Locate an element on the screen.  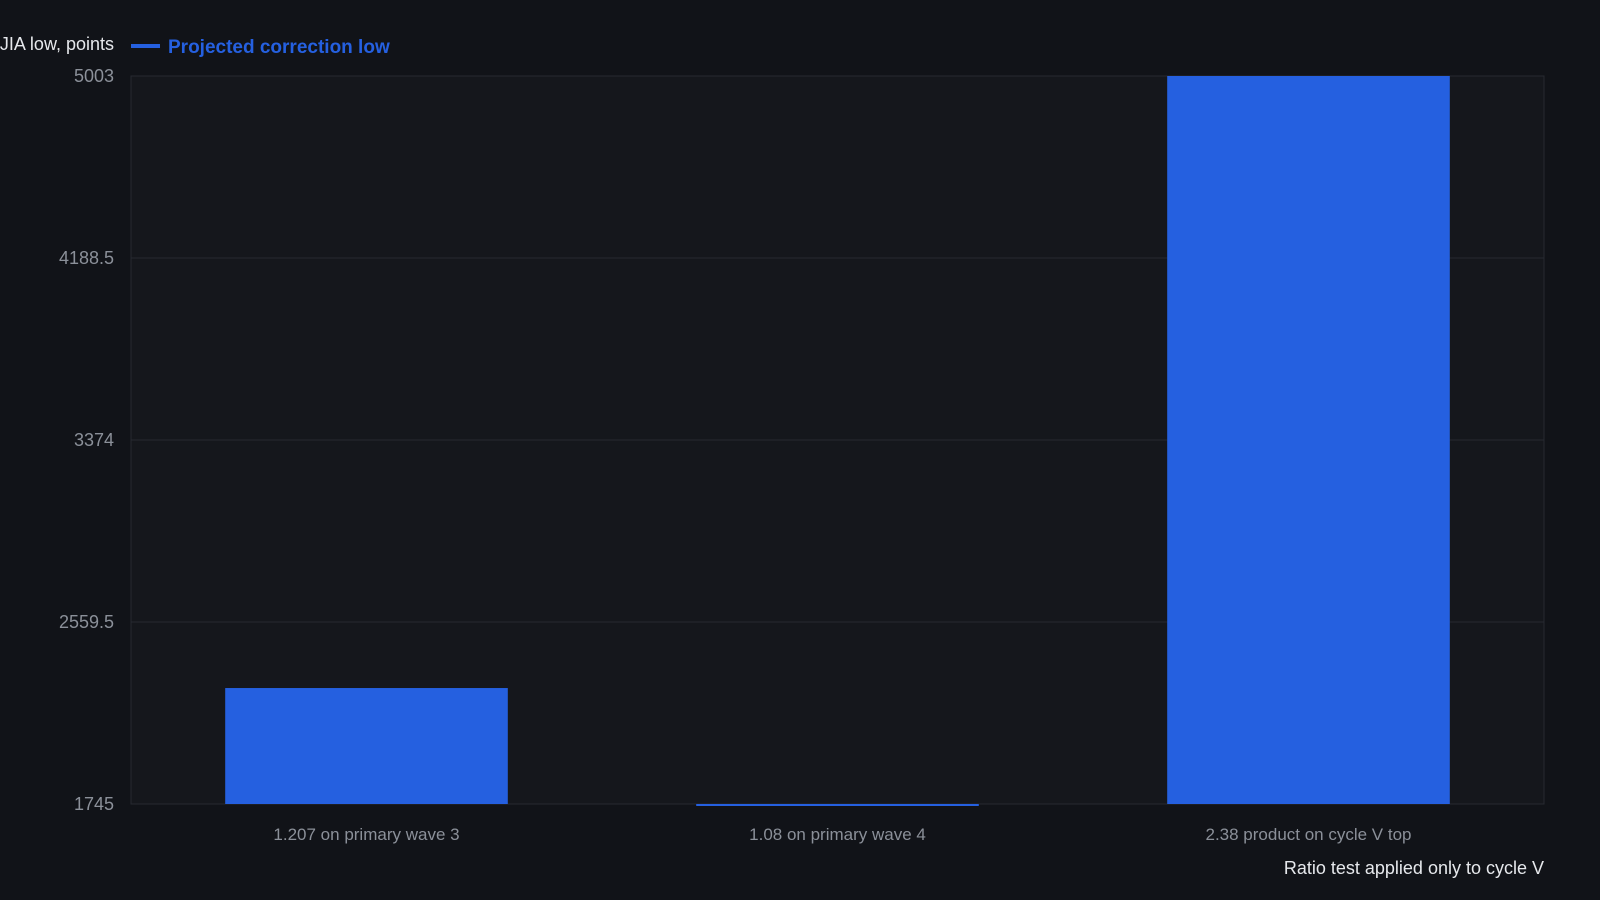
y-tick-label: 5003 is located at coordinates (94, 76).